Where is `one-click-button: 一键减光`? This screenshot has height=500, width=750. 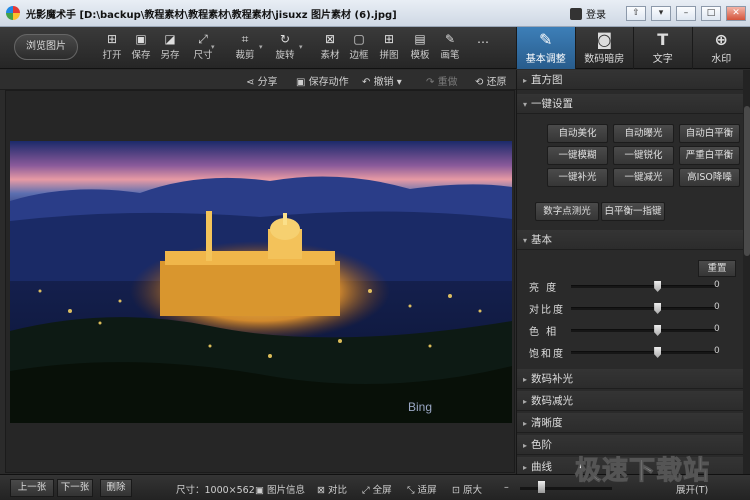 one-click-button: 一键减光 is located at coordinates (643, 177).